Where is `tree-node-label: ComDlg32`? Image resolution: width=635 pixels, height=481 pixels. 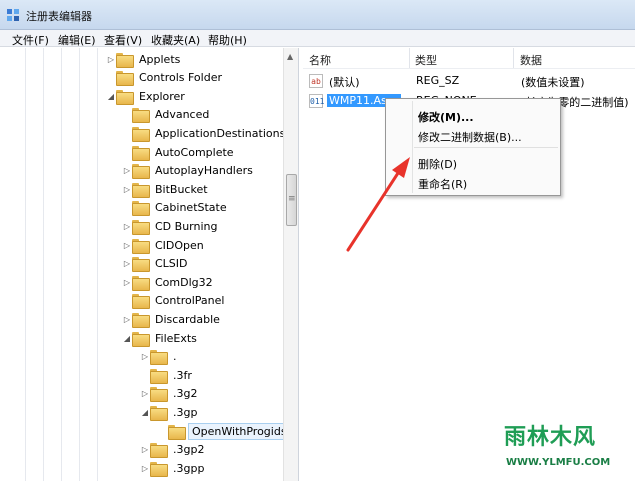 tree-node-label: ComDlg32 is located at coordinates (184, 282).